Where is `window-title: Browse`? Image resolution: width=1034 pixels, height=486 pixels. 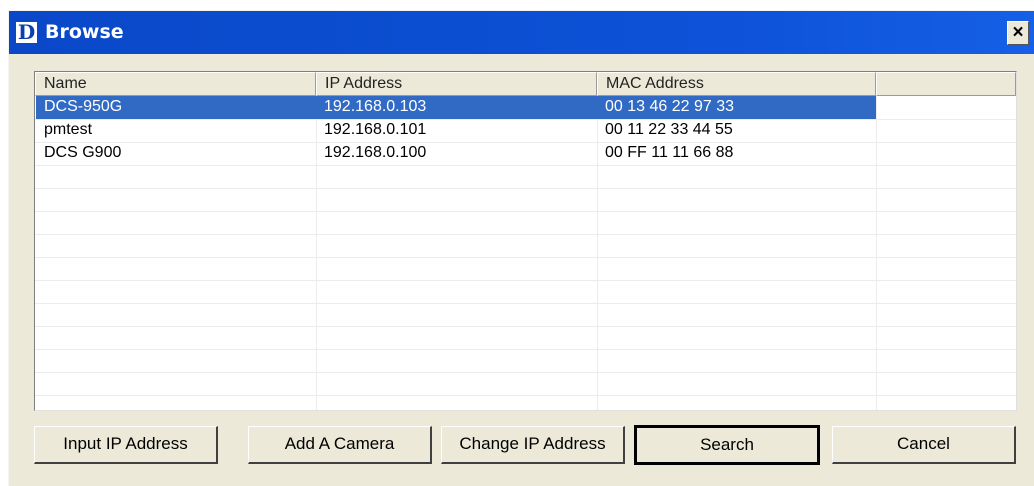 window-title: Browse is located at coordinates (84, 32).